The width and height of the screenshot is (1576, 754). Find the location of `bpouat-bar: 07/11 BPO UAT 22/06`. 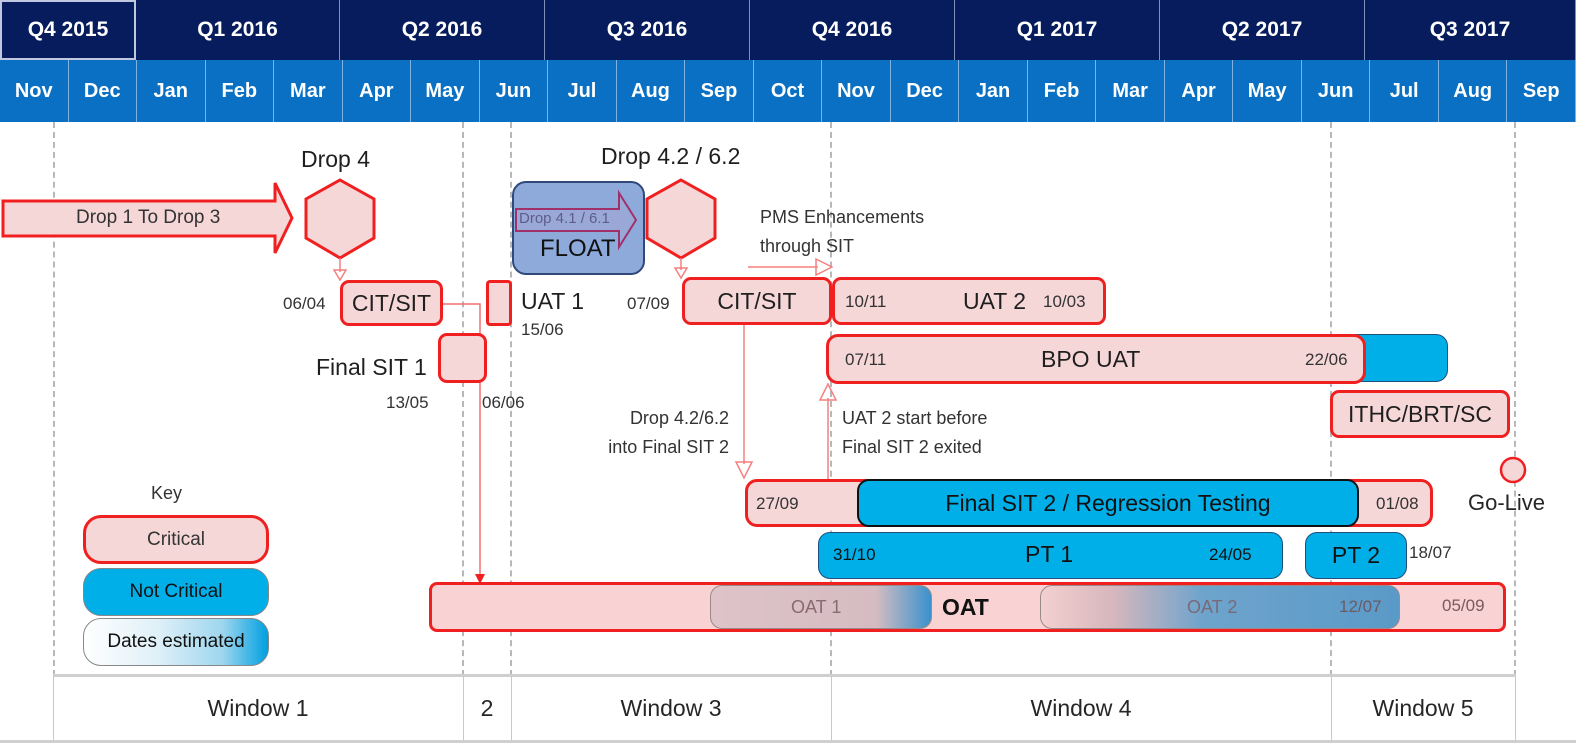

bpouat-bar: 07/11 BPO UAT 22/06 is located at coordinates (1096, 359).